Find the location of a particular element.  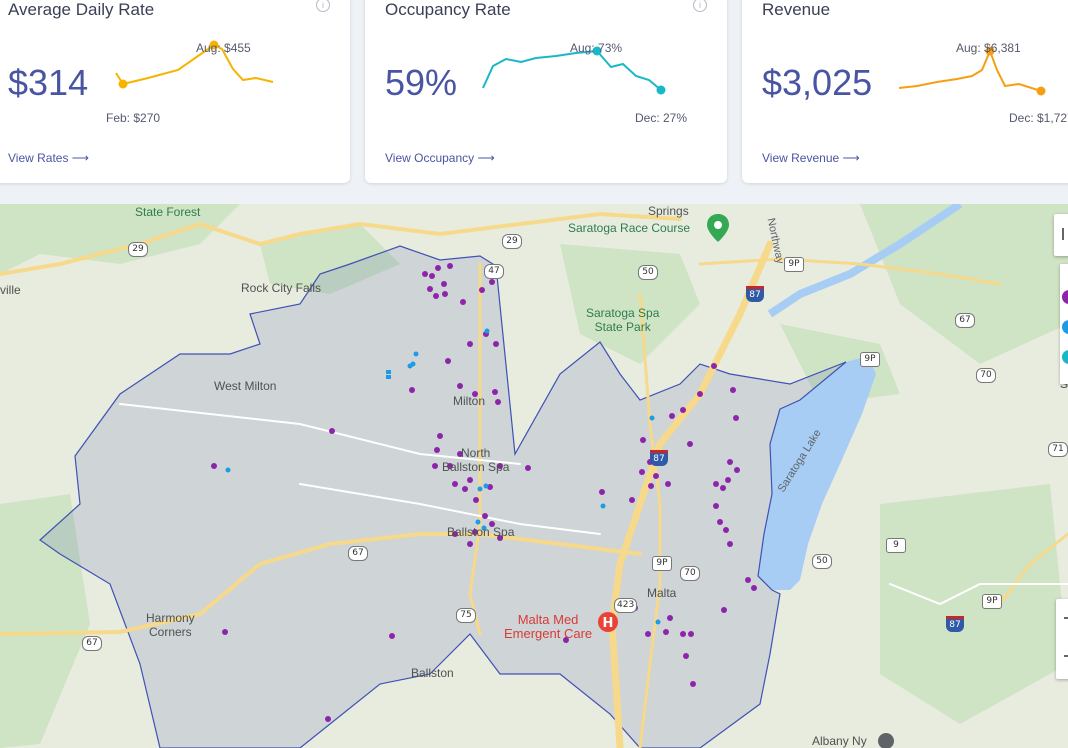

revenue-low-label: Dec: $1,727 is located at coordinates (1038, 118).